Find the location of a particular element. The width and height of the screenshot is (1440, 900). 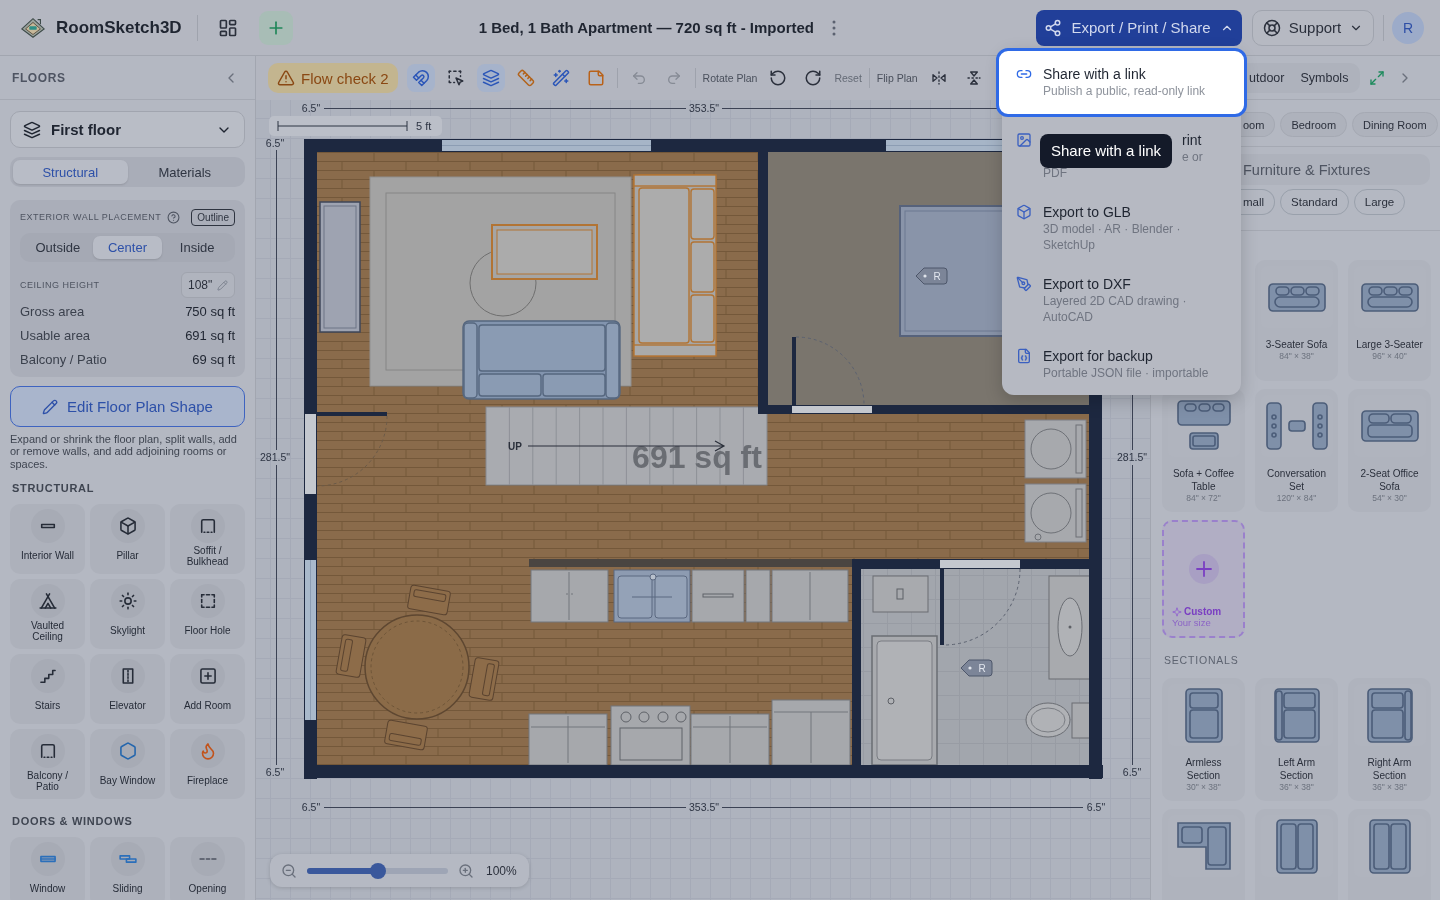

room-filter-chip: oom is located at coordinates (1258, 124).